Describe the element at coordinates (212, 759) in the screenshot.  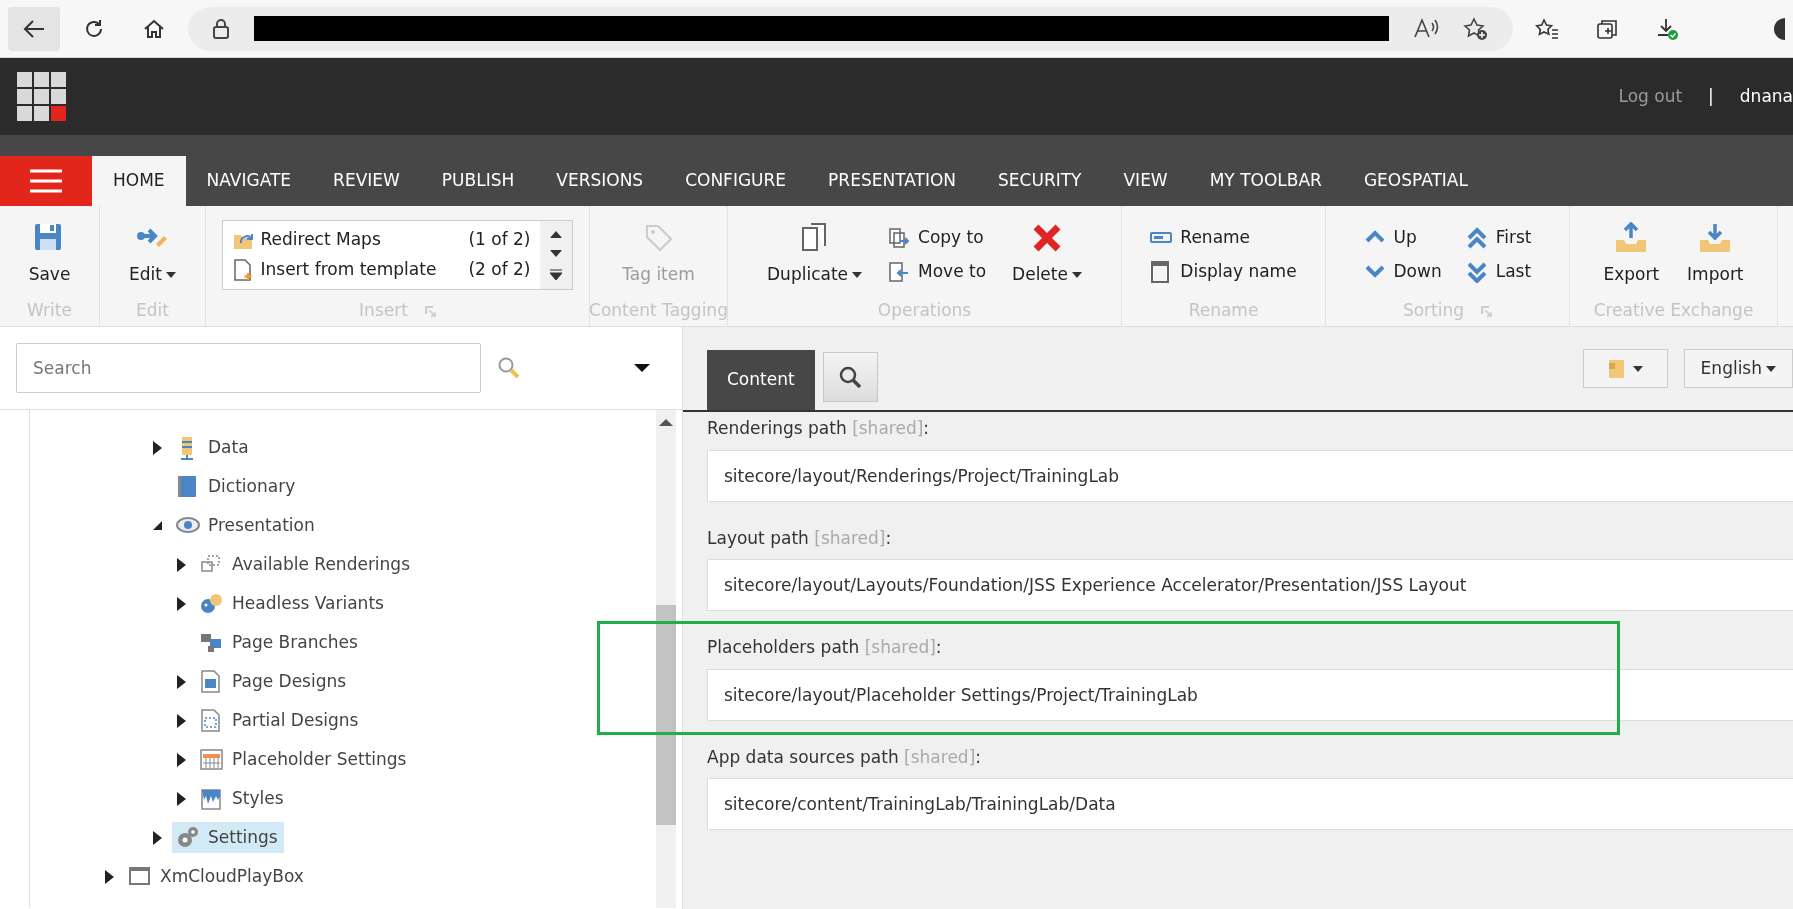
I see `grid-table-icon` at that location.